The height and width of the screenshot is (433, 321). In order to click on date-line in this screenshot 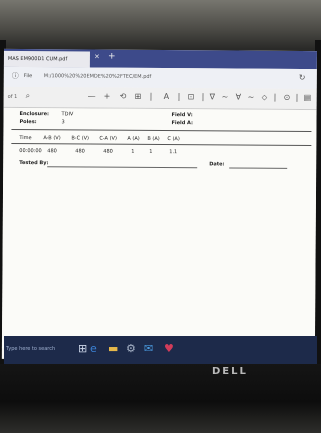, I will do `click(258, 168)`.